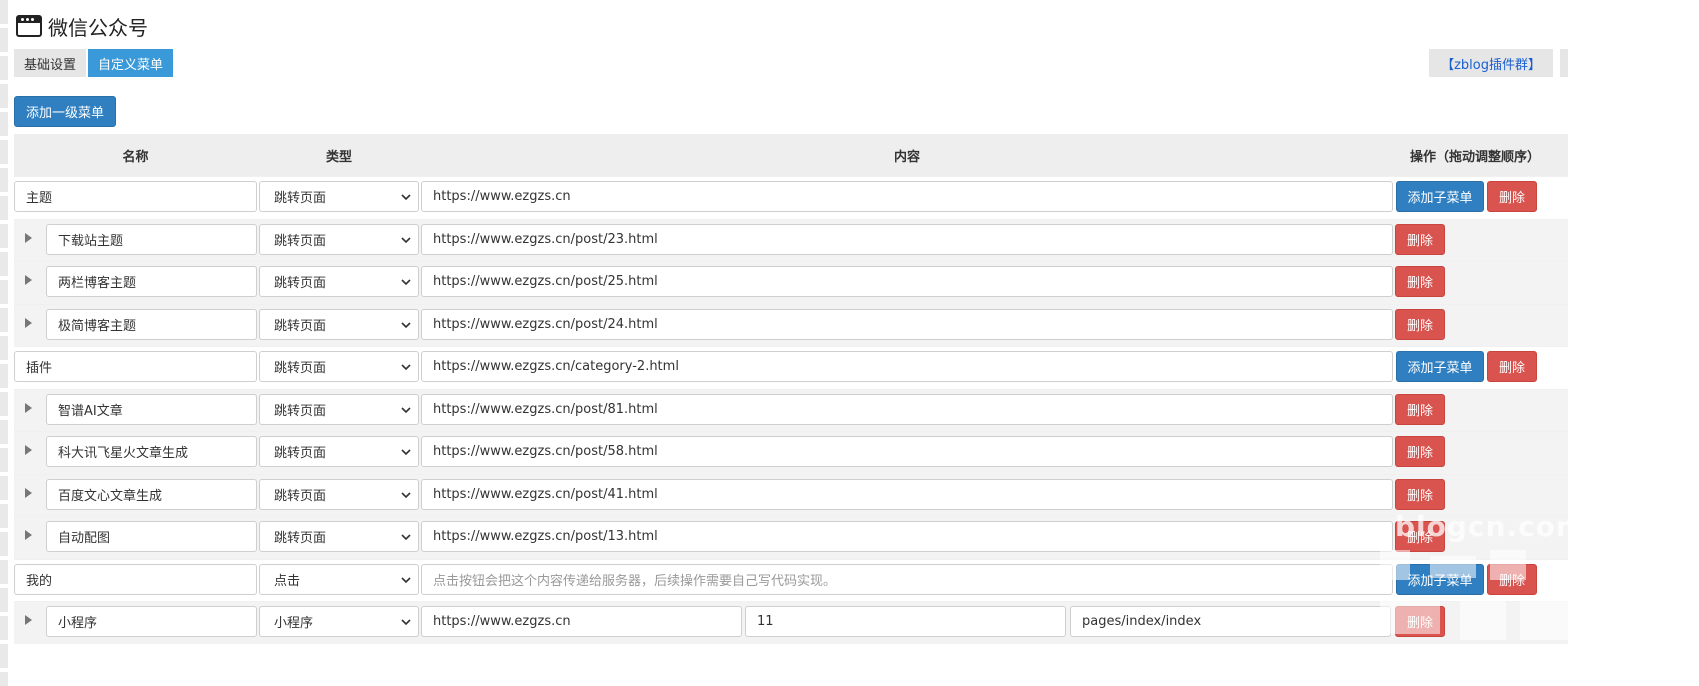 The height and width of the screenshot is (686, 1699). Describe the element at coordinates (1474, 157) in the screenshot. I see `header-ops: 操作（拖动调整顺序）` at that location.